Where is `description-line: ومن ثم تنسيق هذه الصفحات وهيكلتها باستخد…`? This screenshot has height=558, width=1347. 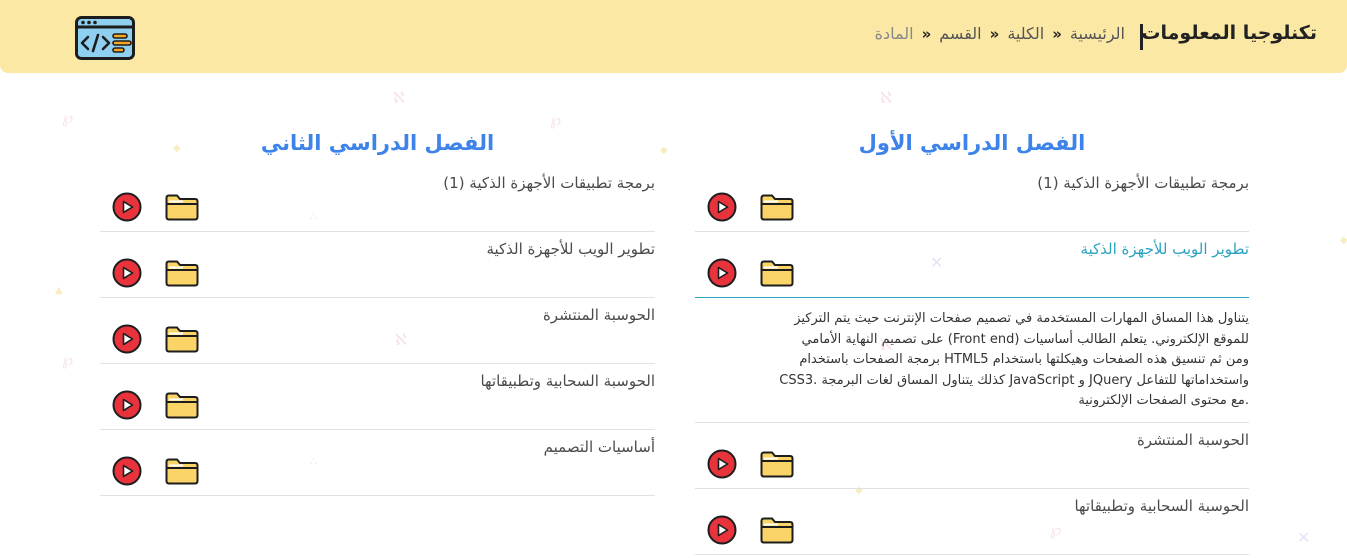 description-line: ومن ثم تنسيق هذه الصفحات وهيكلتها باستخد… is located at coordinates (1024, 359).